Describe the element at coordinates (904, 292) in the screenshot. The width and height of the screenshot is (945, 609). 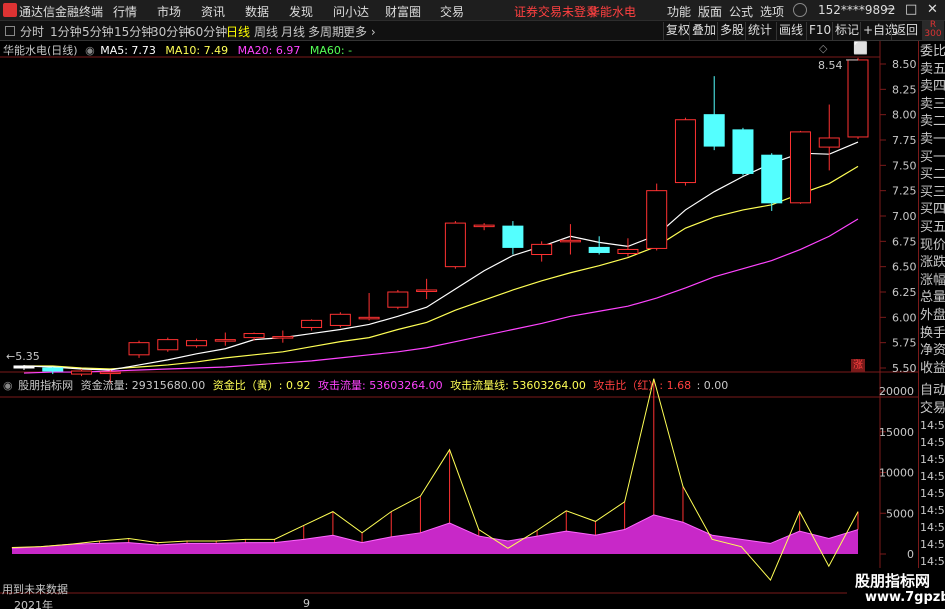
I see `price-tick-label: 6.25` at that location.